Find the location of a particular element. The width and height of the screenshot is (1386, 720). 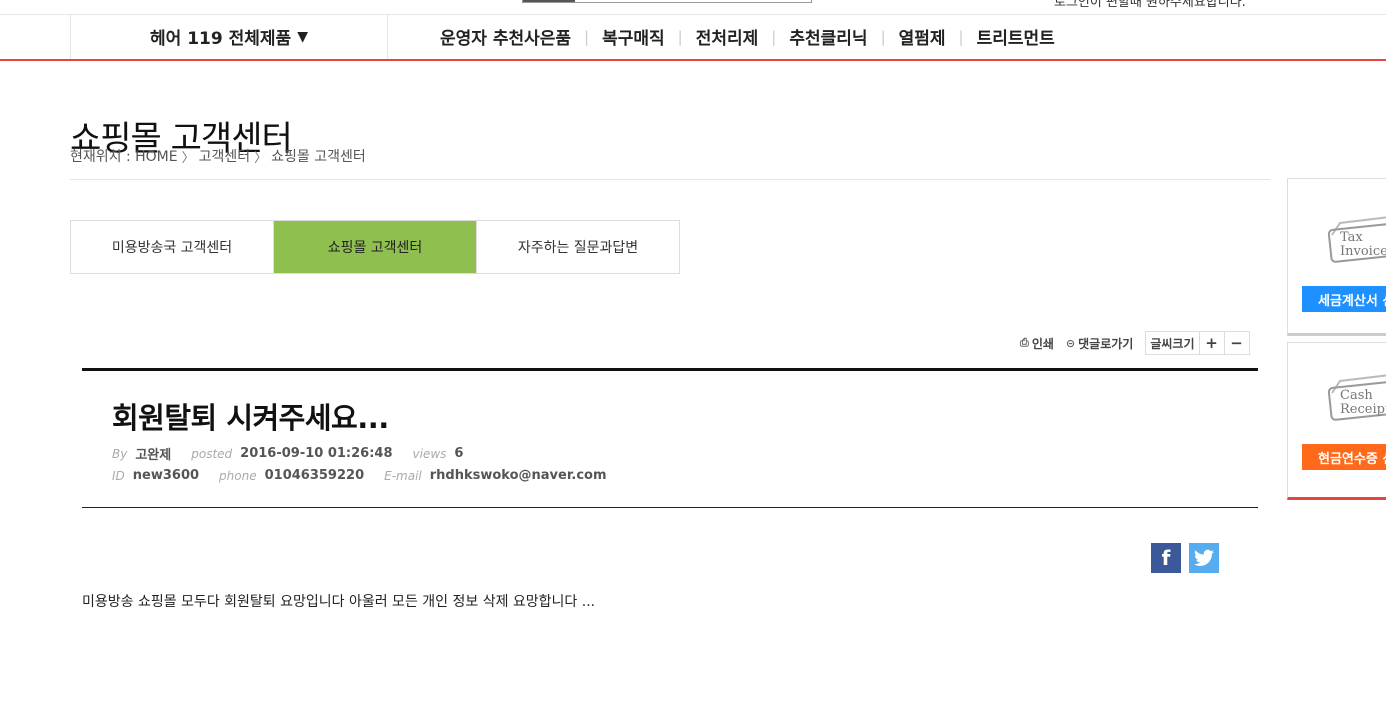

font-size-label: 글씨크기 is located at coordinates (1173, 343).